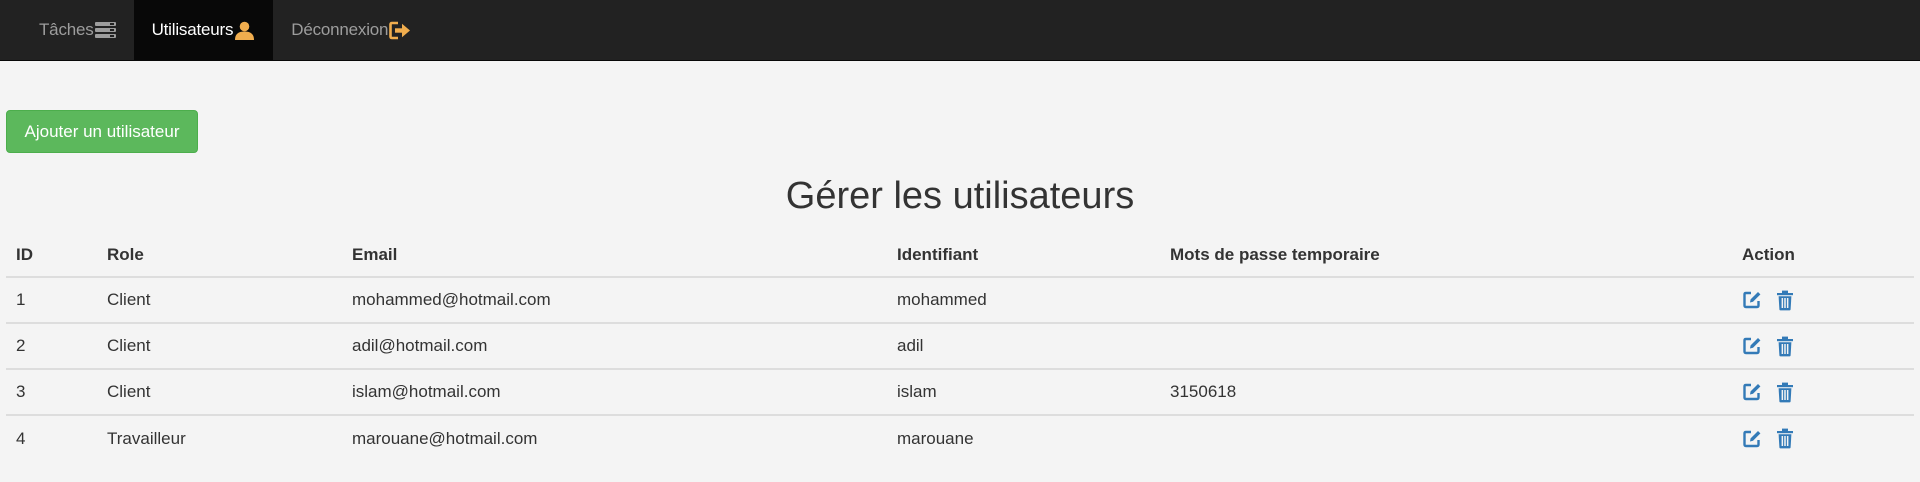 The width and height of the screenshot is (1920, 482). I want to click on cell-id: 4, so click(21, 438).